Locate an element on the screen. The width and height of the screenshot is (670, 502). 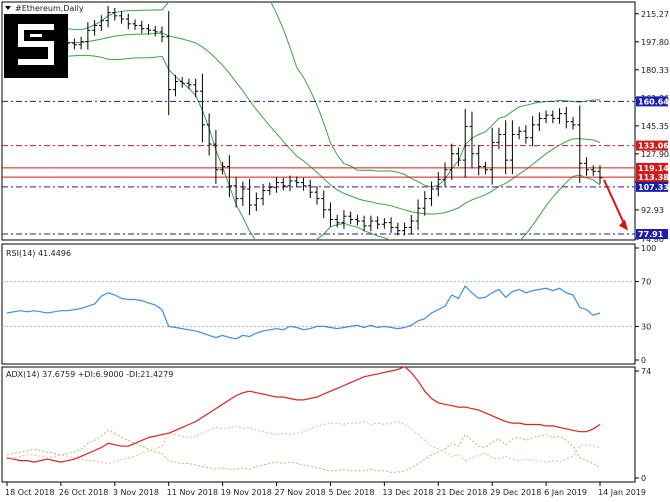
level-label-107.33: 107.33 is located at coordinates (653, 187).